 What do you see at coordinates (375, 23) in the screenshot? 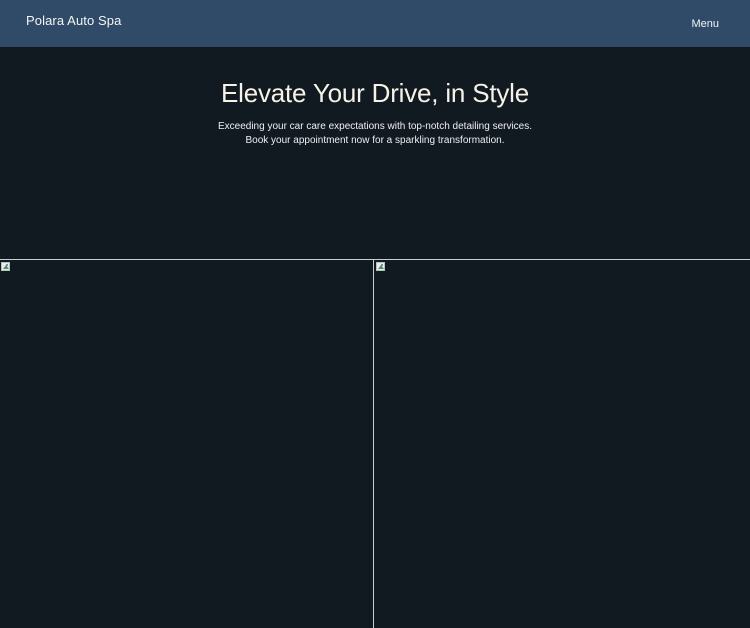
I see `top-navigation-bar: Polara Auto Spa Menu` at bounding box center [375, 23].